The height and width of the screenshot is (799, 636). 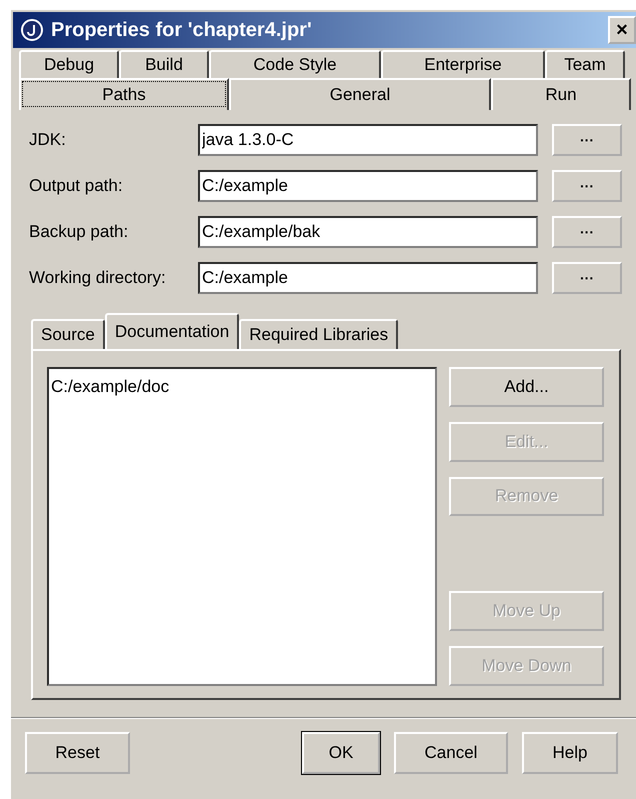 I want to click on window-title: Properties for 'chapter4.jpr', so click(x=181, y=30).